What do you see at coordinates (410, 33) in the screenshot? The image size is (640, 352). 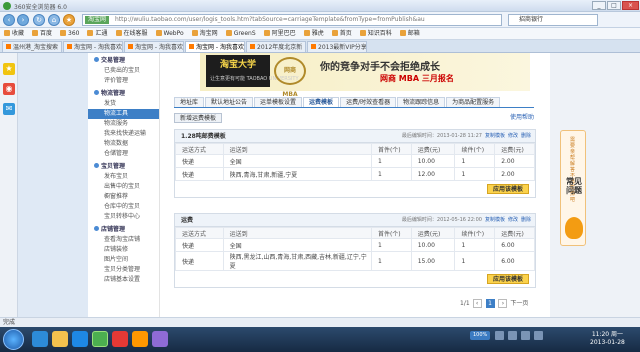 I see `bookmark-item: 邮箱` at bounding box center [410, 33].